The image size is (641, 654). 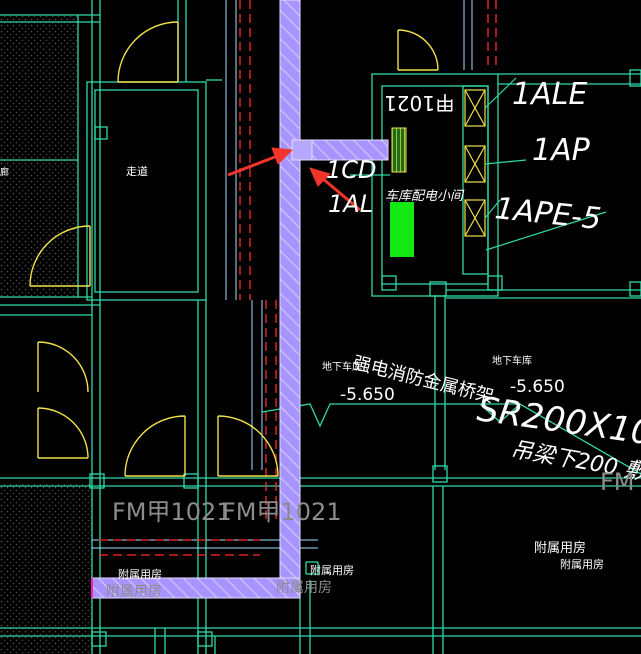 I want to click on panel-room-label: 车库配电小间, so click(x=425, y=196).